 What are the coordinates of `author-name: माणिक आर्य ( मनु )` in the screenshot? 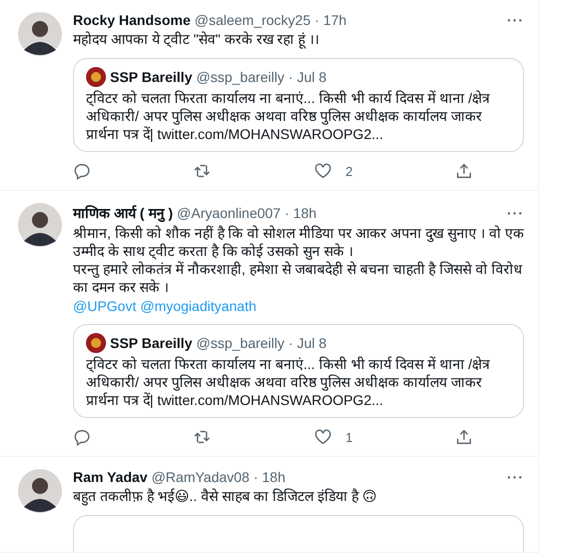 It's located at (123, 212).